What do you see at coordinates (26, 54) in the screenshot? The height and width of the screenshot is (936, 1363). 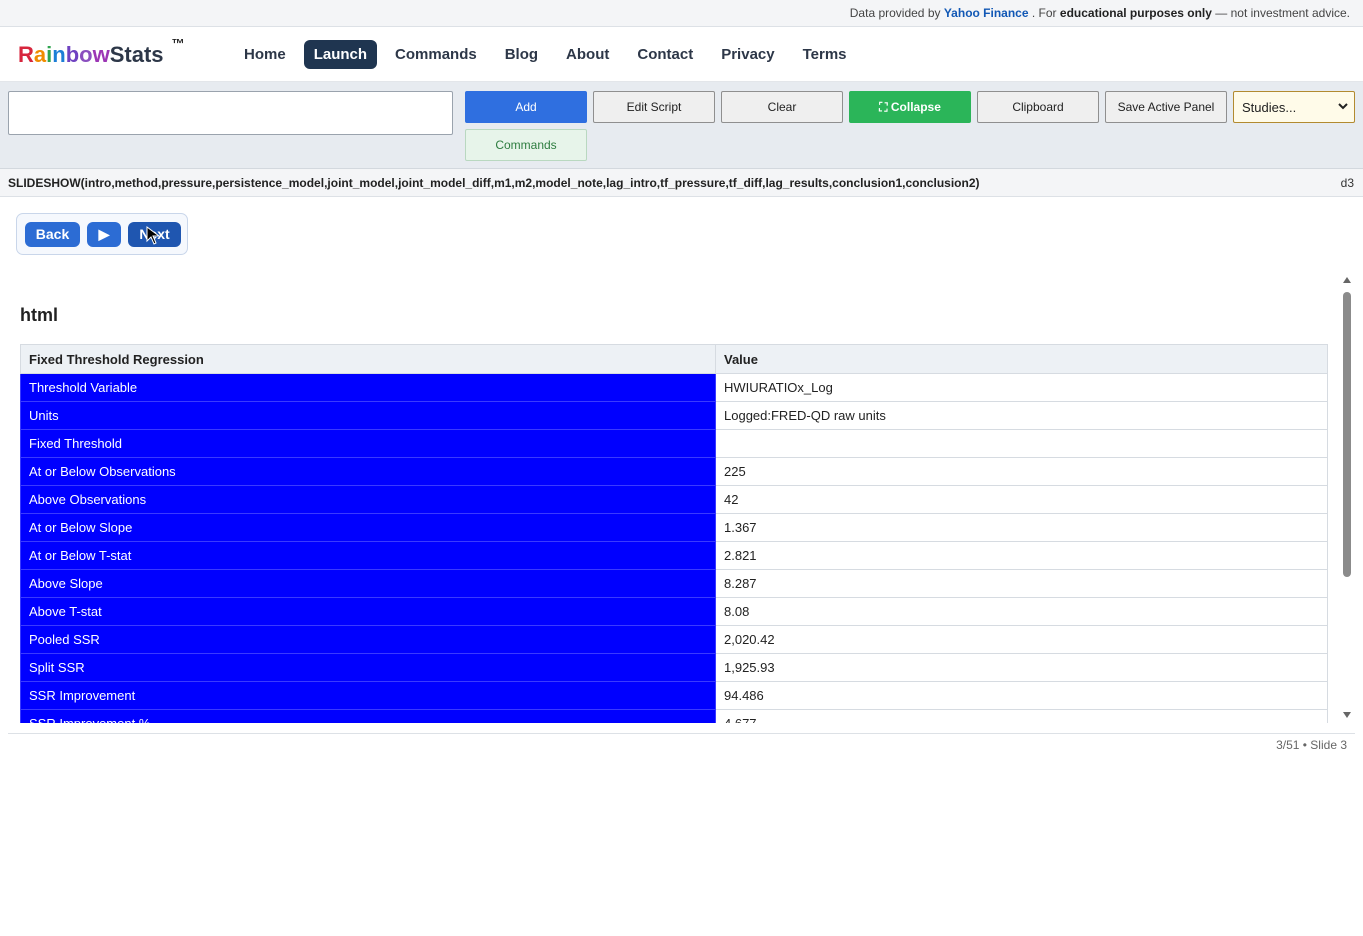 I see `brand-letter: R` at bounding box center [26, 54].